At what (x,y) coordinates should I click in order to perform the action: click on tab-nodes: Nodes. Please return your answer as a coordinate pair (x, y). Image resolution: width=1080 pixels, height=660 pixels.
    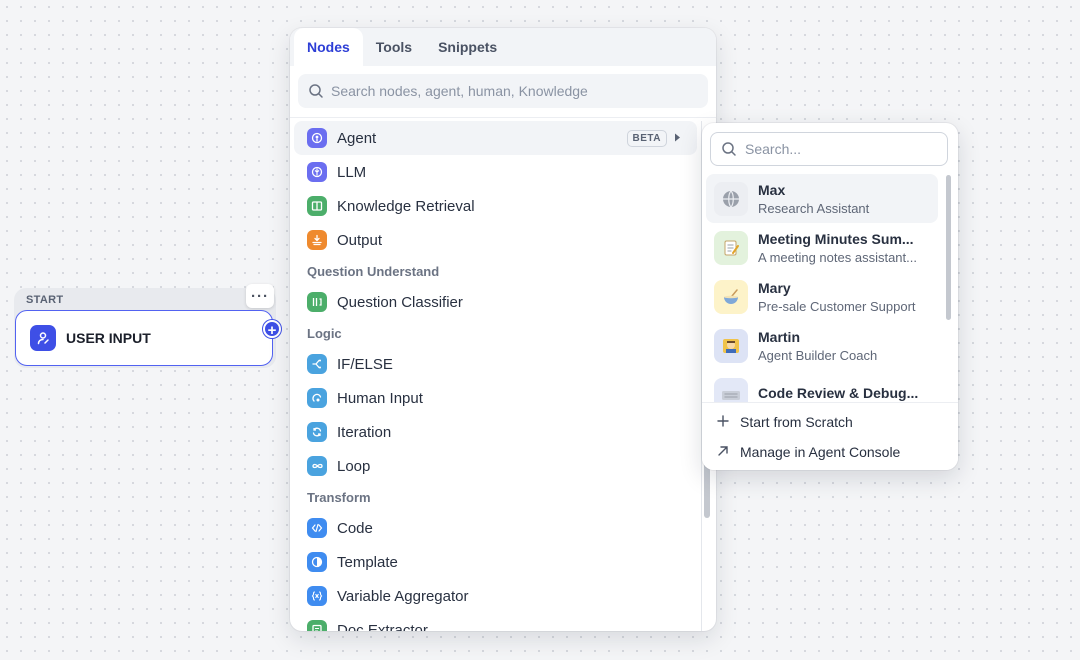
    Looking at the image, I should click on (328, 47).